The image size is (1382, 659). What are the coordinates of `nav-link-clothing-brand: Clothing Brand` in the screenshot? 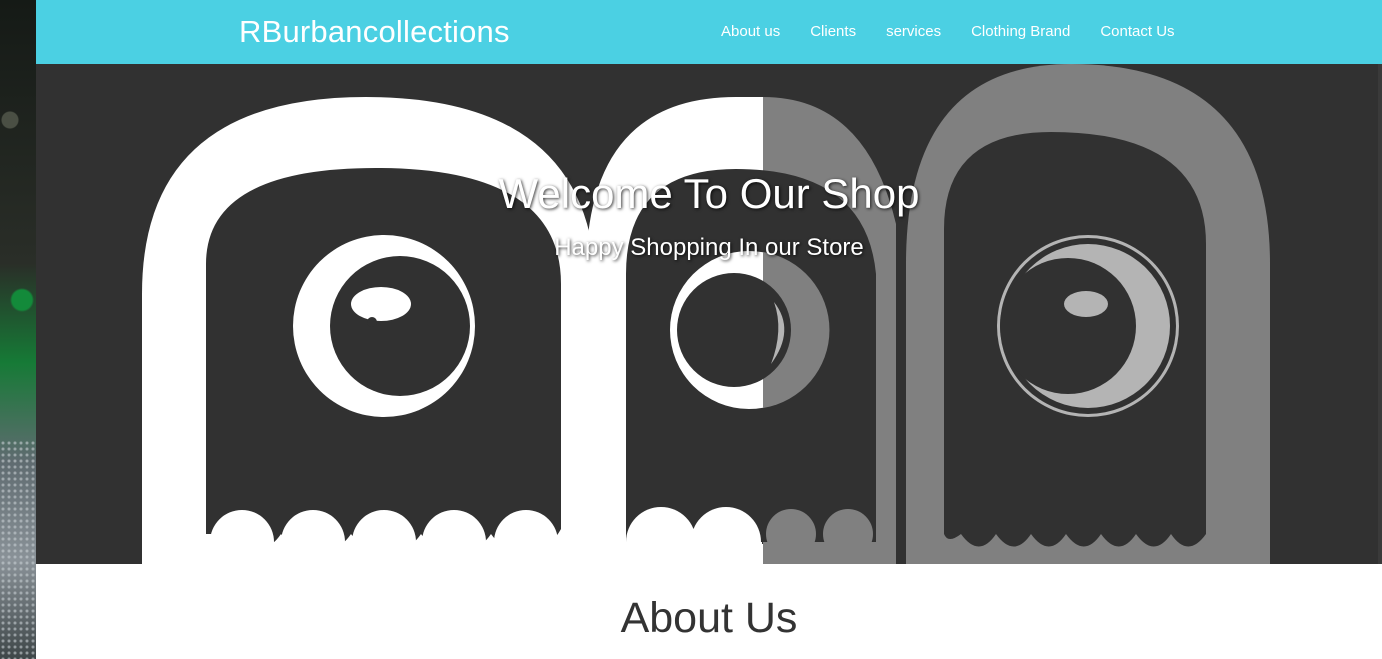 It's located at (1020, 31).